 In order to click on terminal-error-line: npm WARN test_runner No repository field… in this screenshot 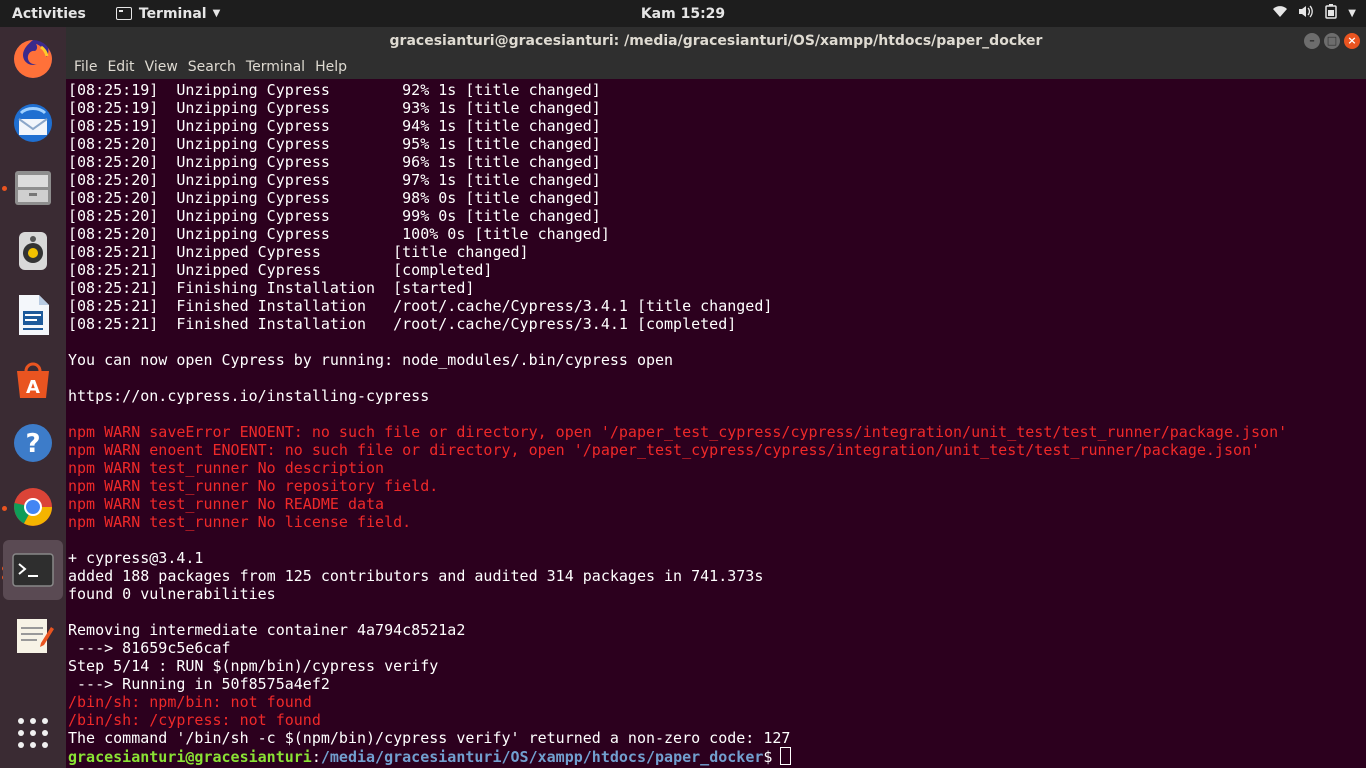, I will do `click(253, 486)`.